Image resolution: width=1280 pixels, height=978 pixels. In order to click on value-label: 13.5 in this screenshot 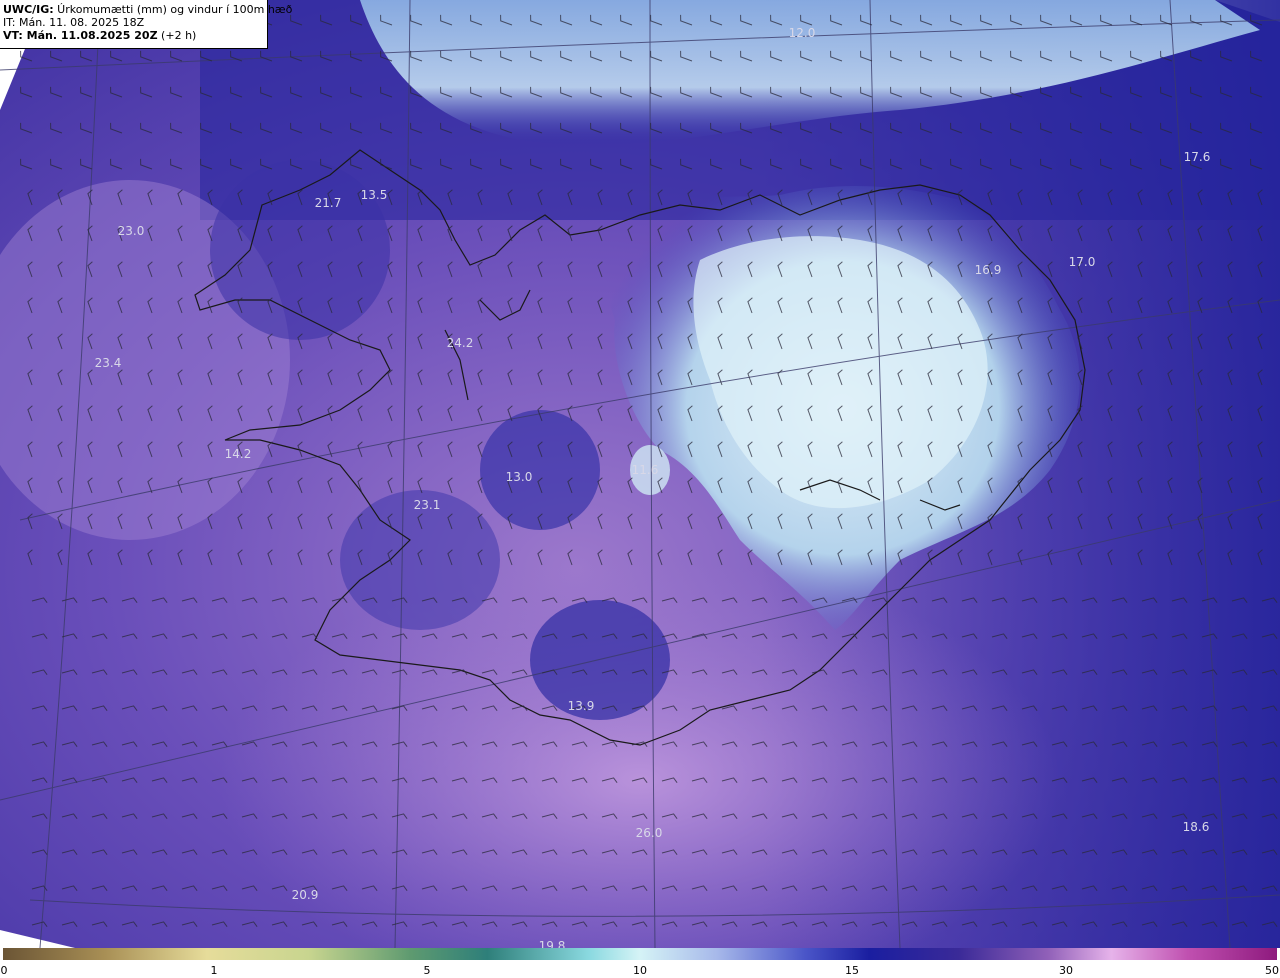, I will do `click(374, 195)`.